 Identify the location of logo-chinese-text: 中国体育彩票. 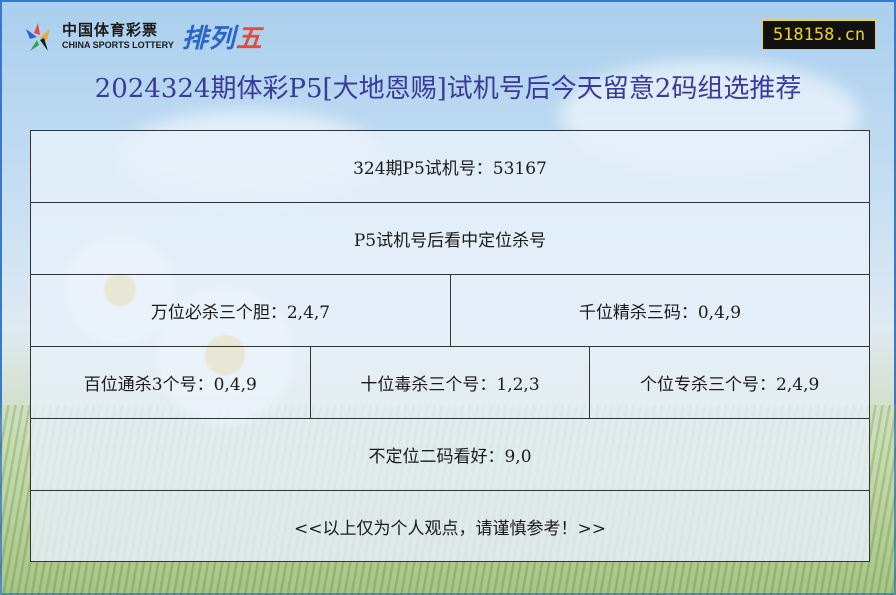
(110, 30).